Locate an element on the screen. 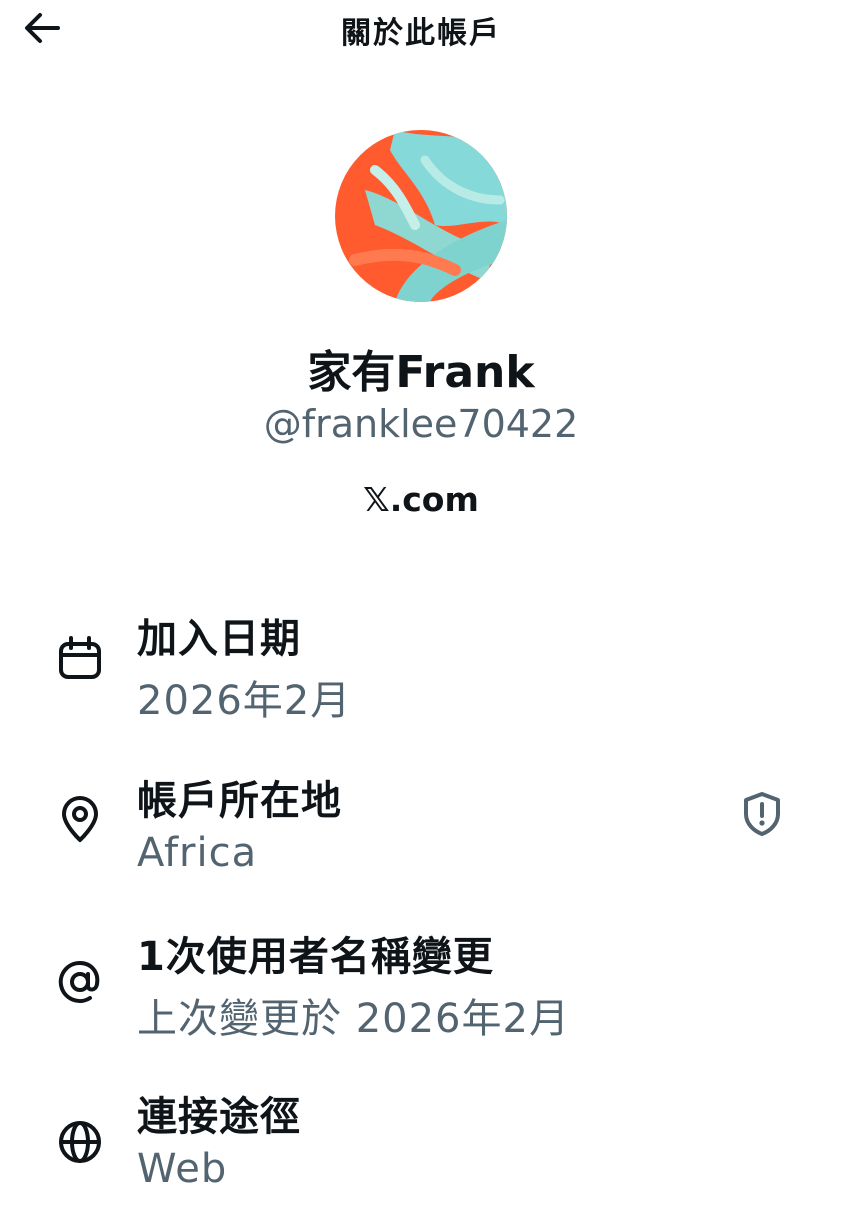 The height and width of the screenshot is (1224, 842). globe-icon is located at coordinates (80, 1142).